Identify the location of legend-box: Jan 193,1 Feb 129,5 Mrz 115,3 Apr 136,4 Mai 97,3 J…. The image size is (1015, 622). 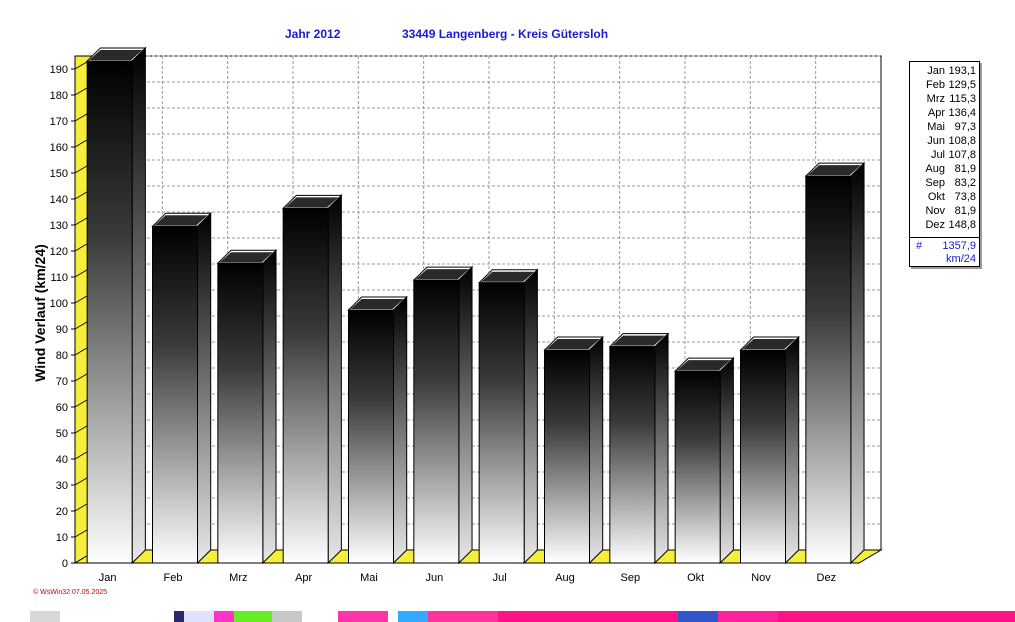
(944, 164).